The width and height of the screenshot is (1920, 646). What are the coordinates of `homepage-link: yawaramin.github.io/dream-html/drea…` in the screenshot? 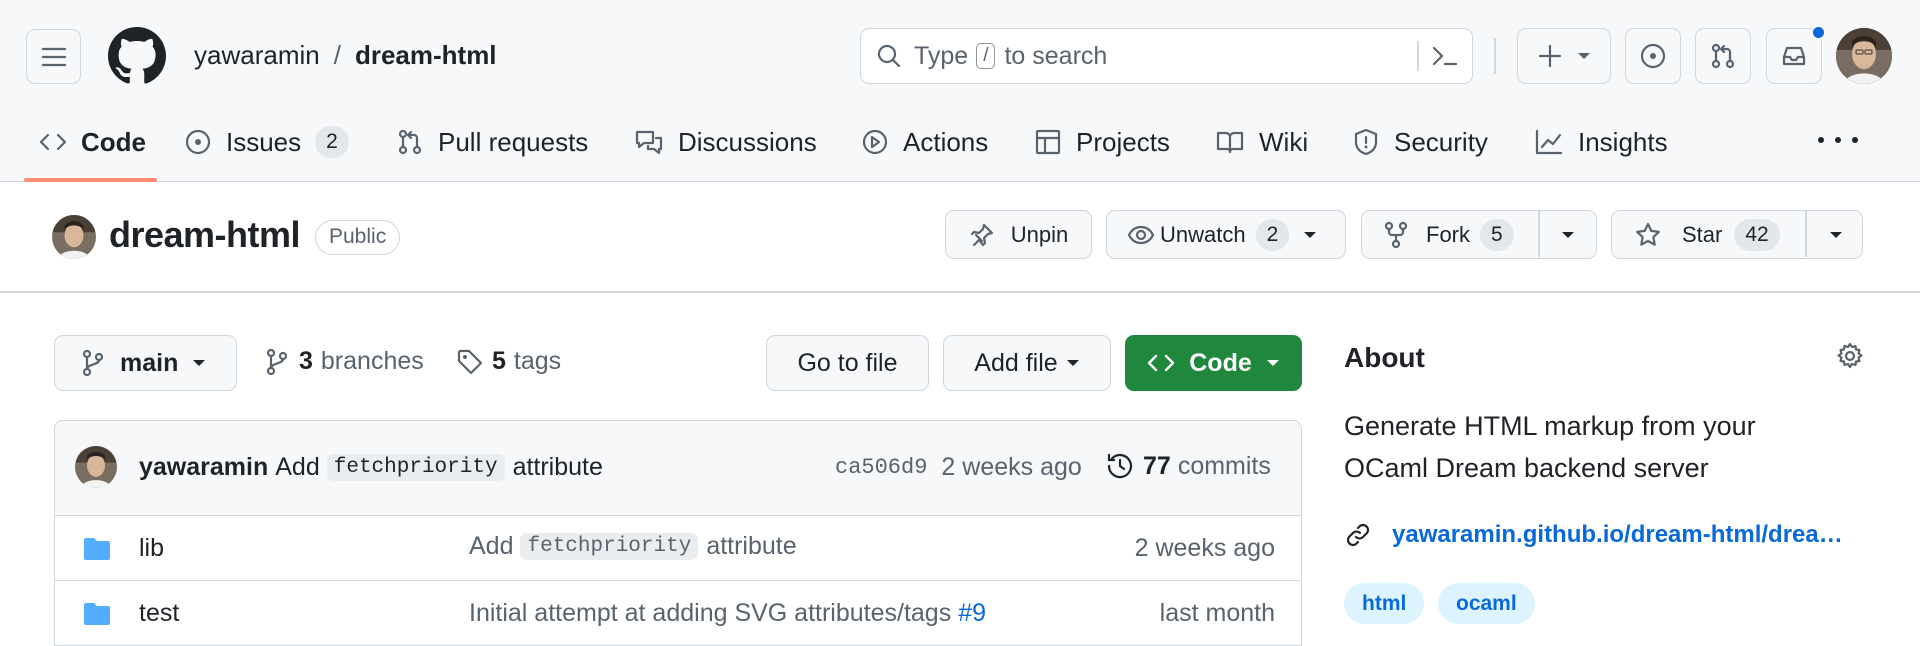 It's located at (1593, 535).